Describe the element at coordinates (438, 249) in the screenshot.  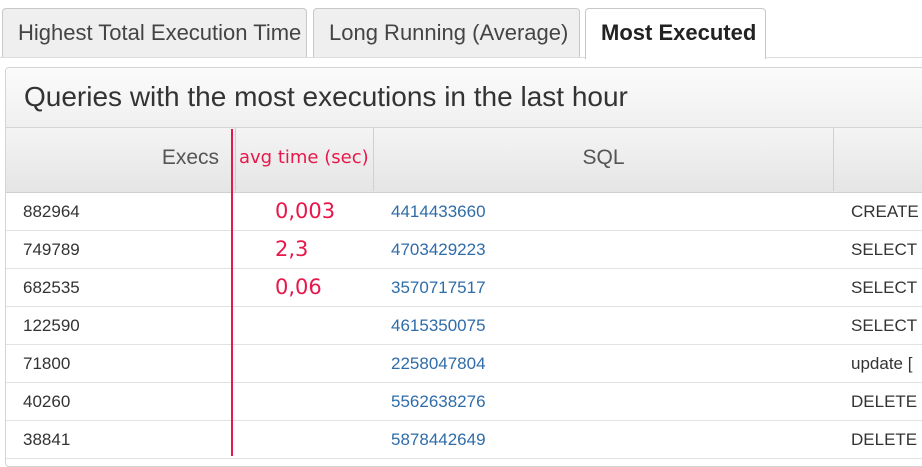
I see `sql-id-link: 4703429223` at that location.